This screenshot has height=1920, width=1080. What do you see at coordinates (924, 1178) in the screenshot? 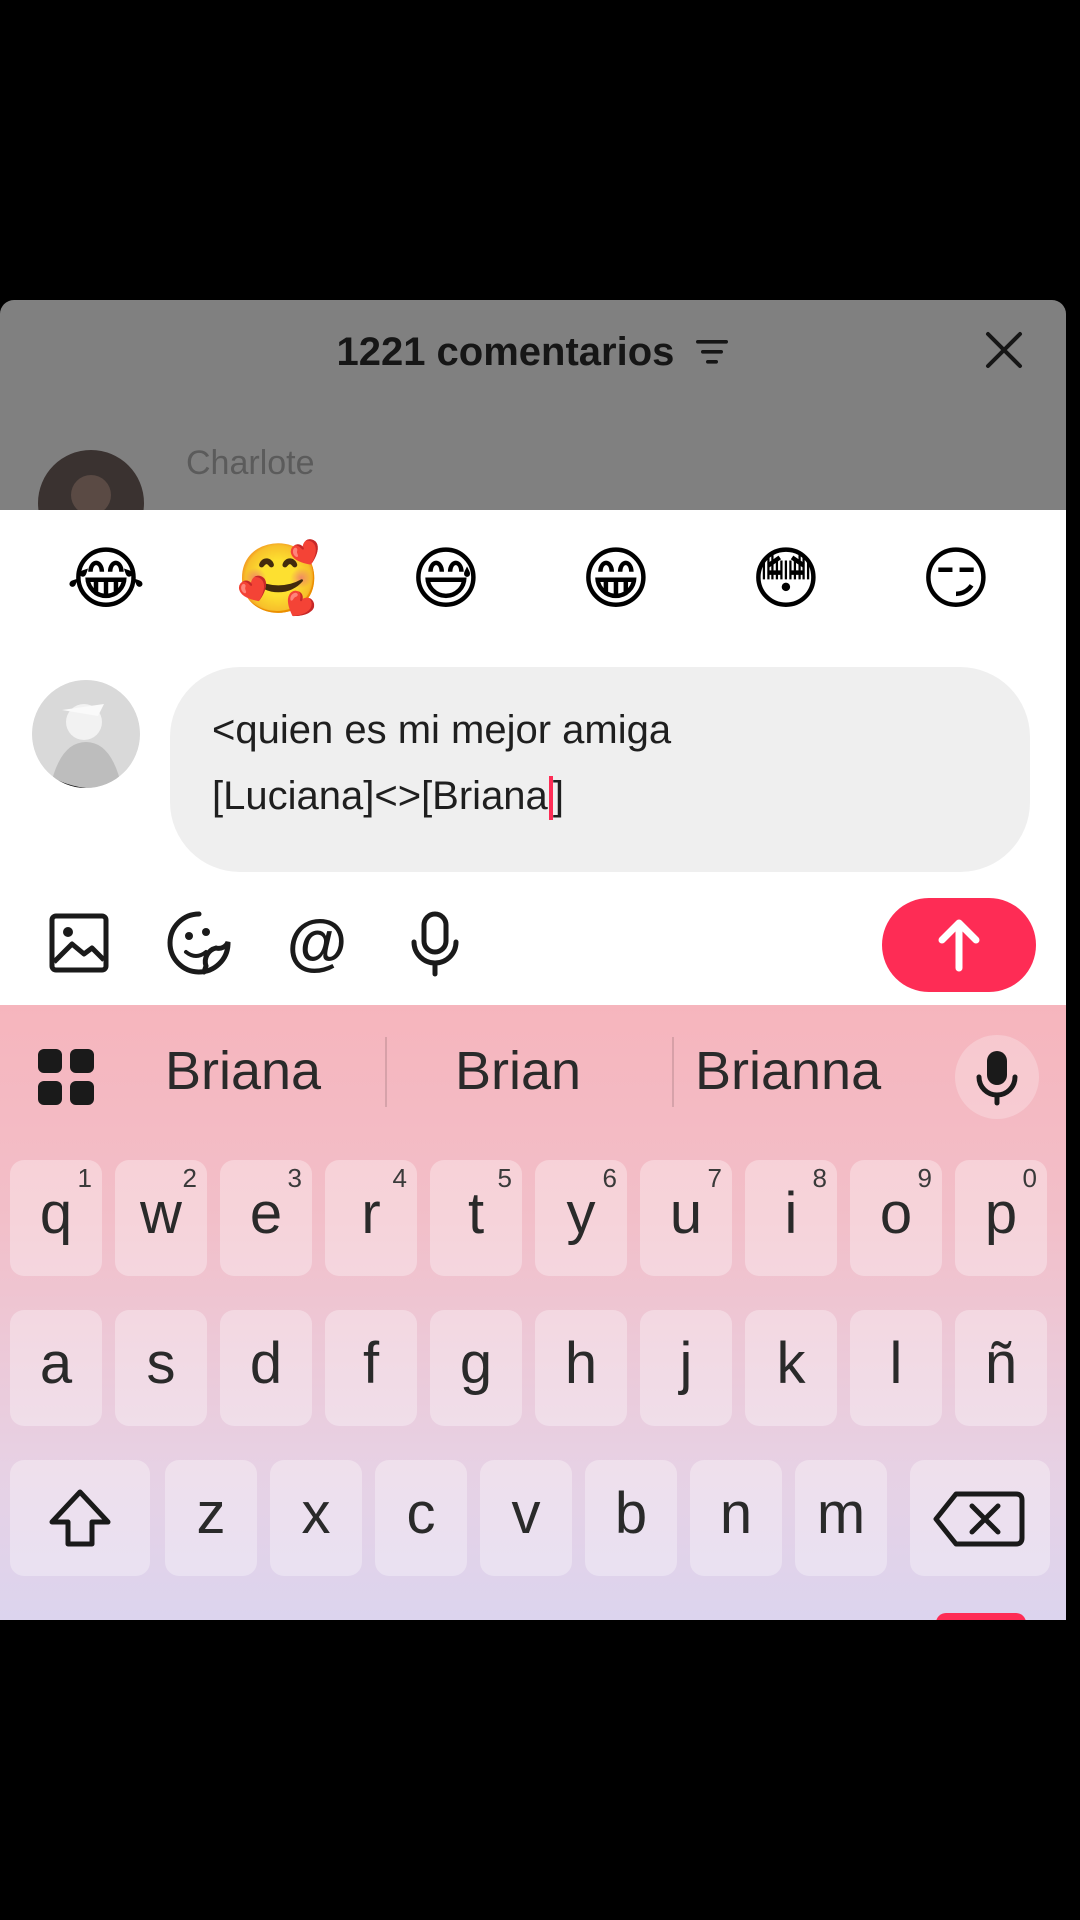
I see `key-hint: 9` at bounding box center [924, 1178].